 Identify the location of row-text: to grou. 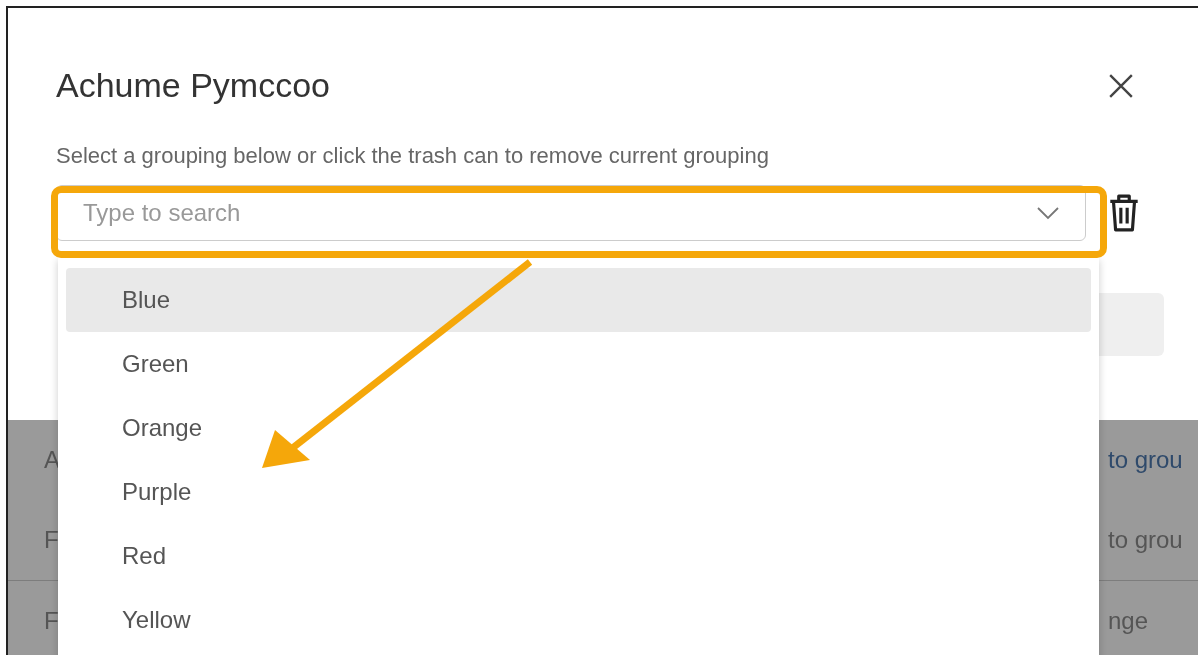
(1146, 540).